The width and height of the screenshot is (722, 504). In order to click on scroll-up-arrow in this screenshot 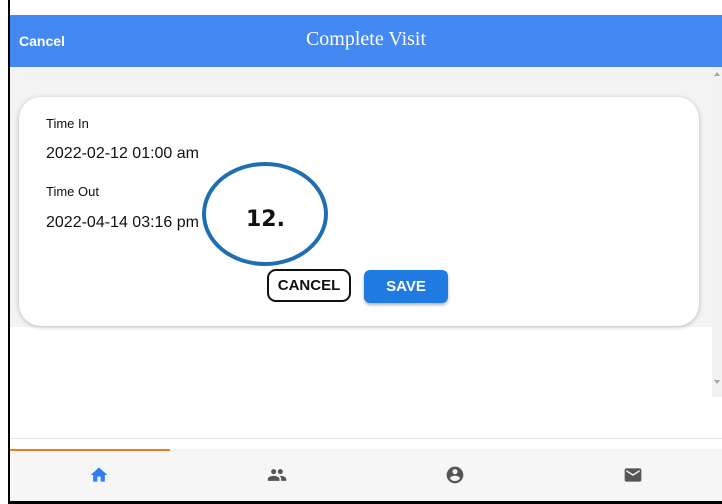, I will do `click(717, 74)`.